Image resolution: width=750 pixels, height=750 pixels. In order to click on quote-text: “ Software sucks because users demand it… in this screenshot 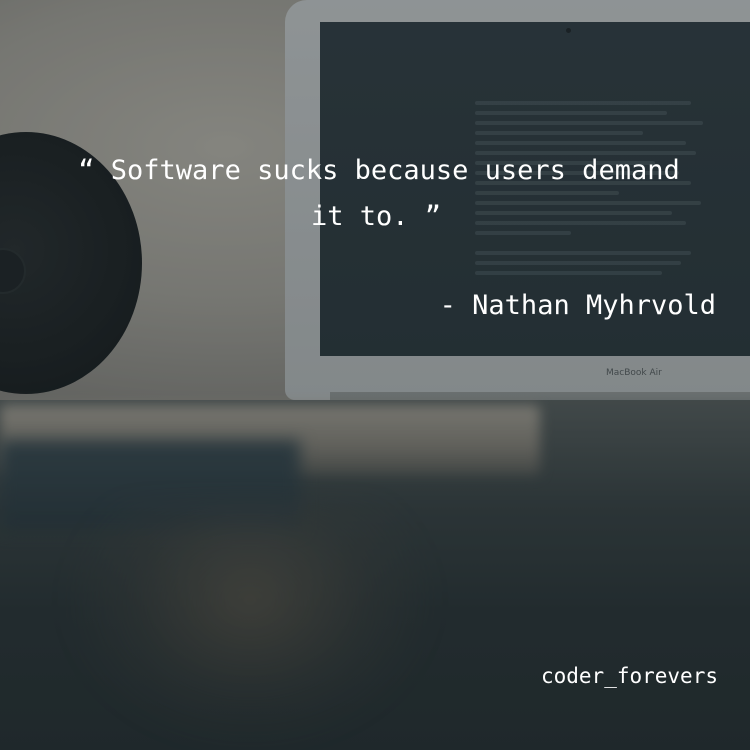, I will do `click(375, 194)`.